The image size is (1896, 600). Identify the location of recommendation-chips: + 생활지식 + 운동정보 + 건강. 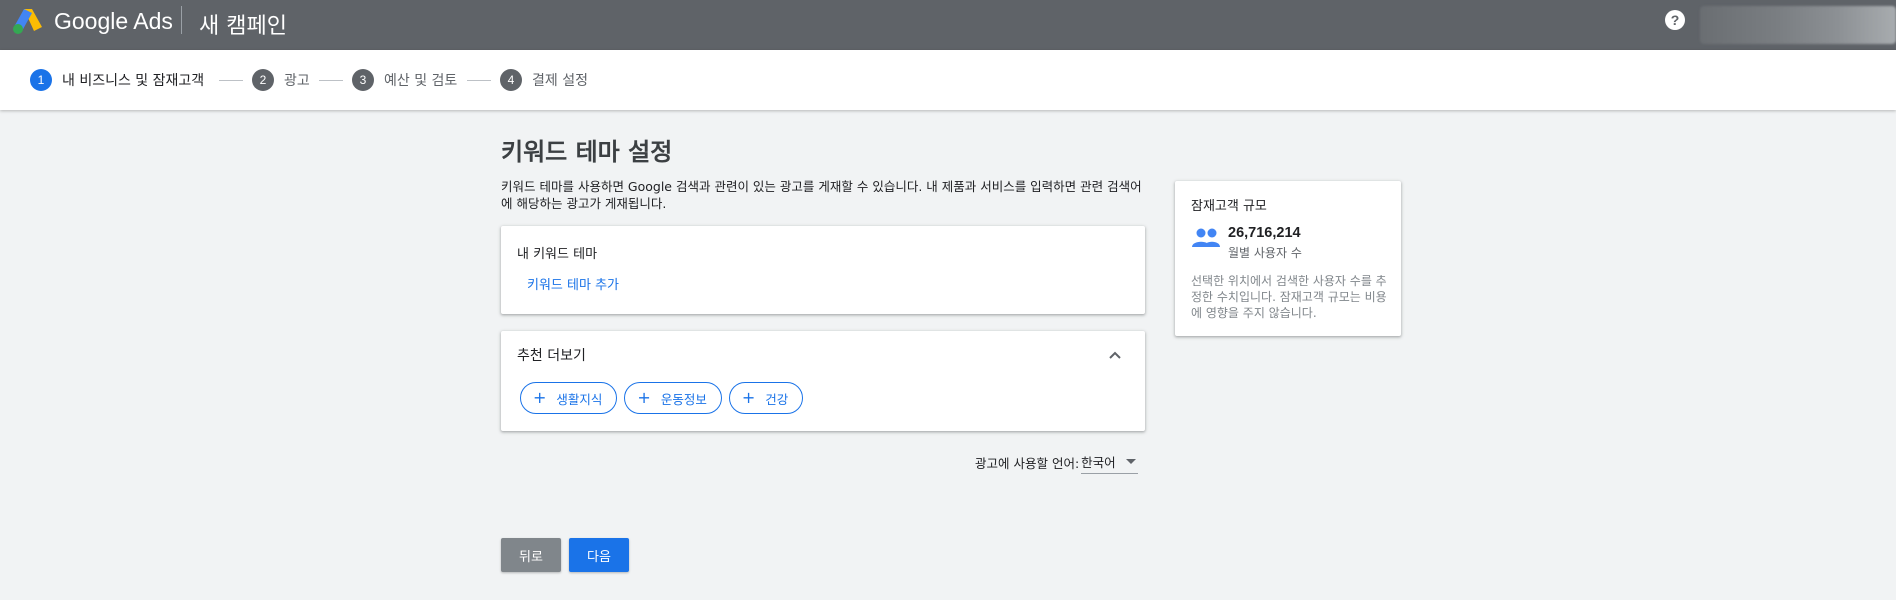
(662, 398).